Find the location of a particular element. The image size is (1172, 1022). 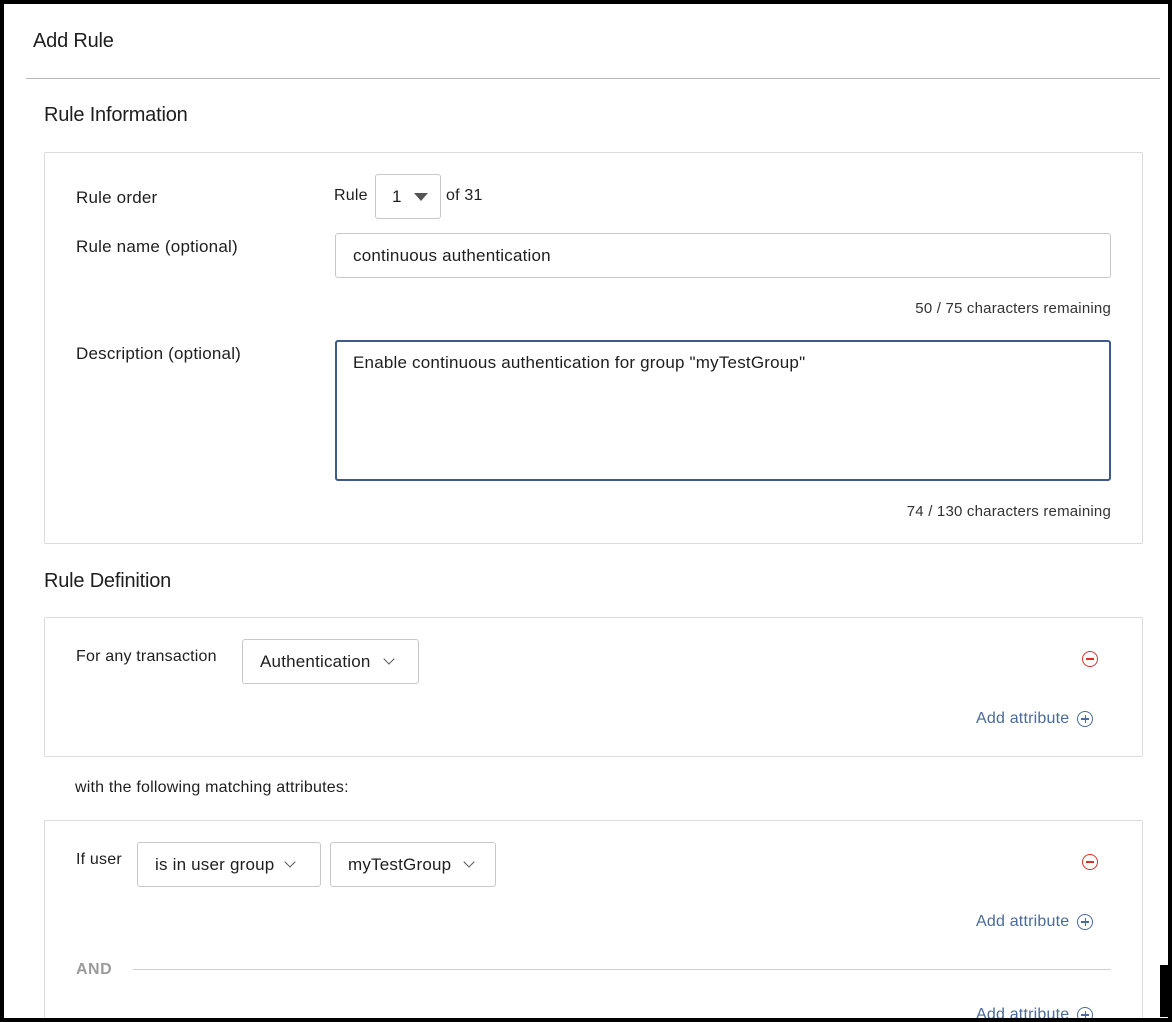

condition-value-select: myTestGroup is located at coordinates (413, 864).